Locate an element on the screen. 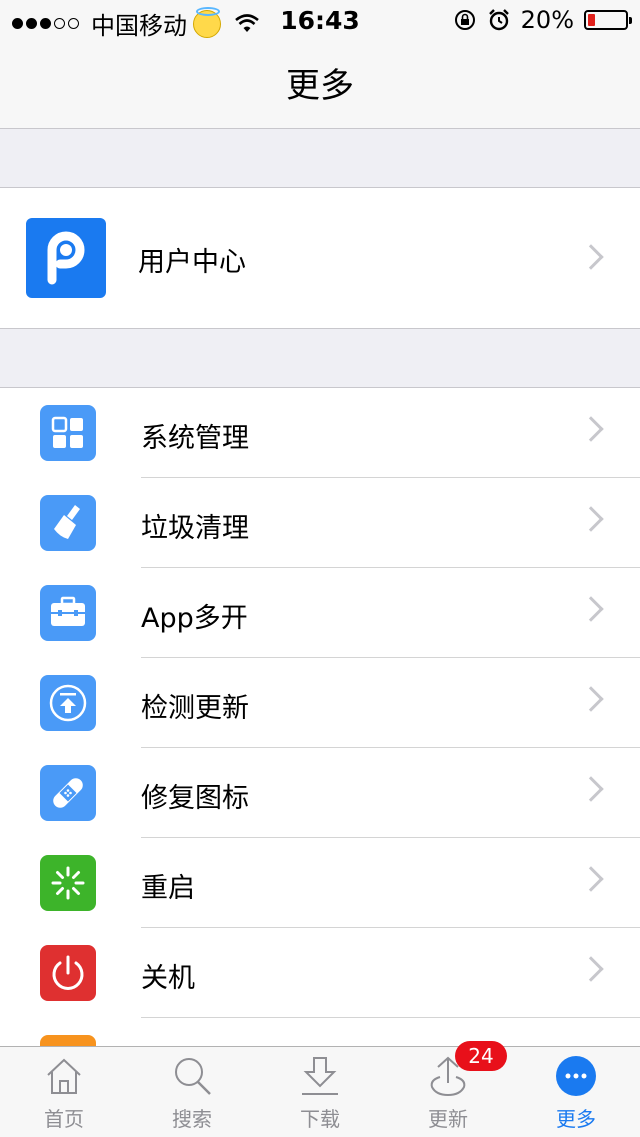 This screenshot has height=1137, width=640. menu-item-label: 垃圾清理 is located at coordinates (195, 528).